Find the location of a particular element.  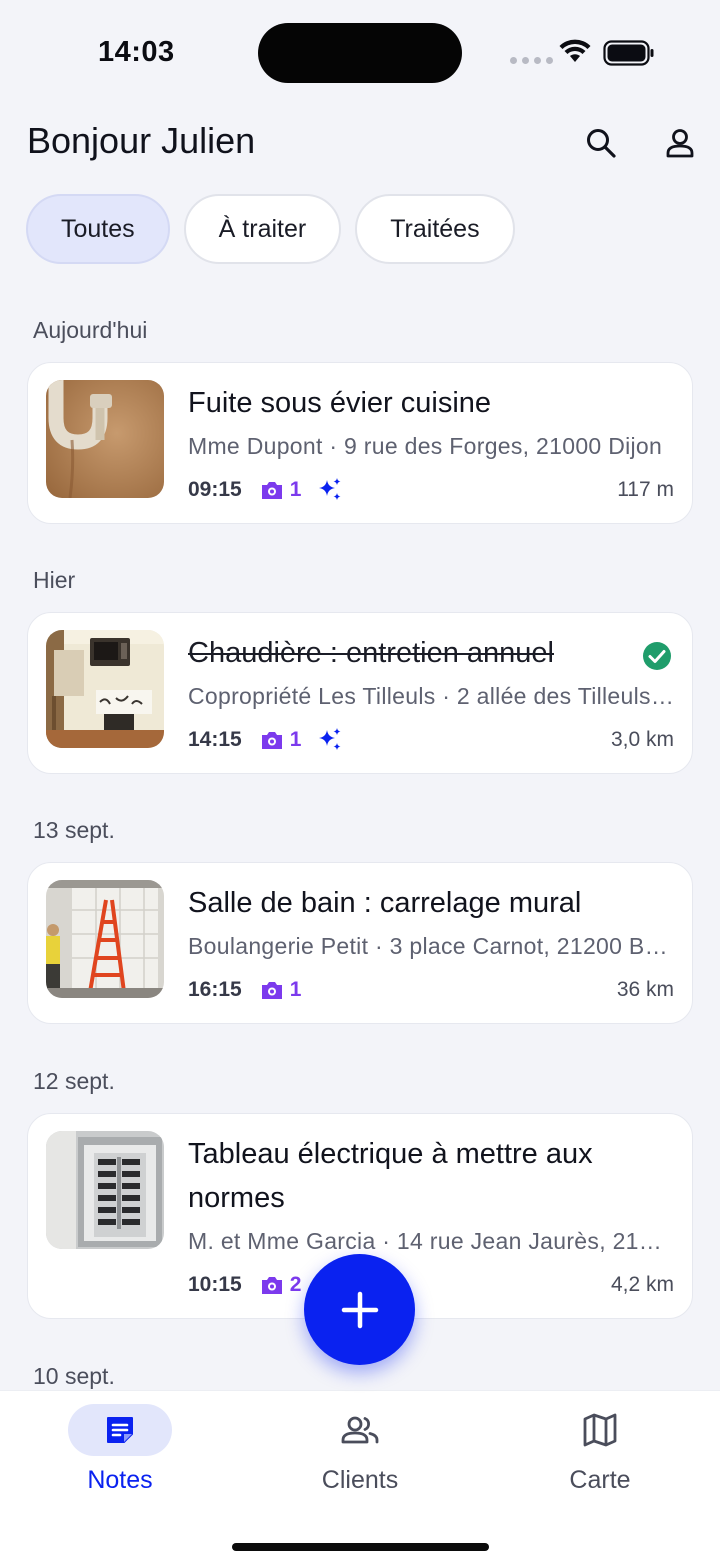

note-distance: 3,0 km is located at coordinates (642, 739).